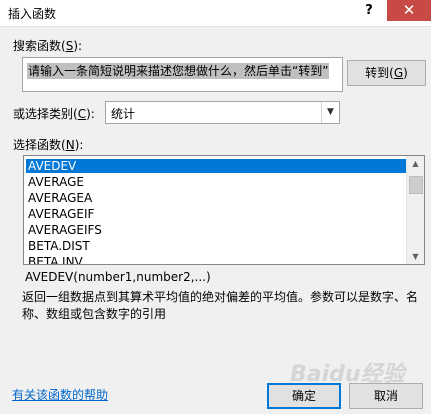 The width and height of the screenshot is (431, 414). I want to click on search-label: 搜索函数(S):, so click(48, 46).